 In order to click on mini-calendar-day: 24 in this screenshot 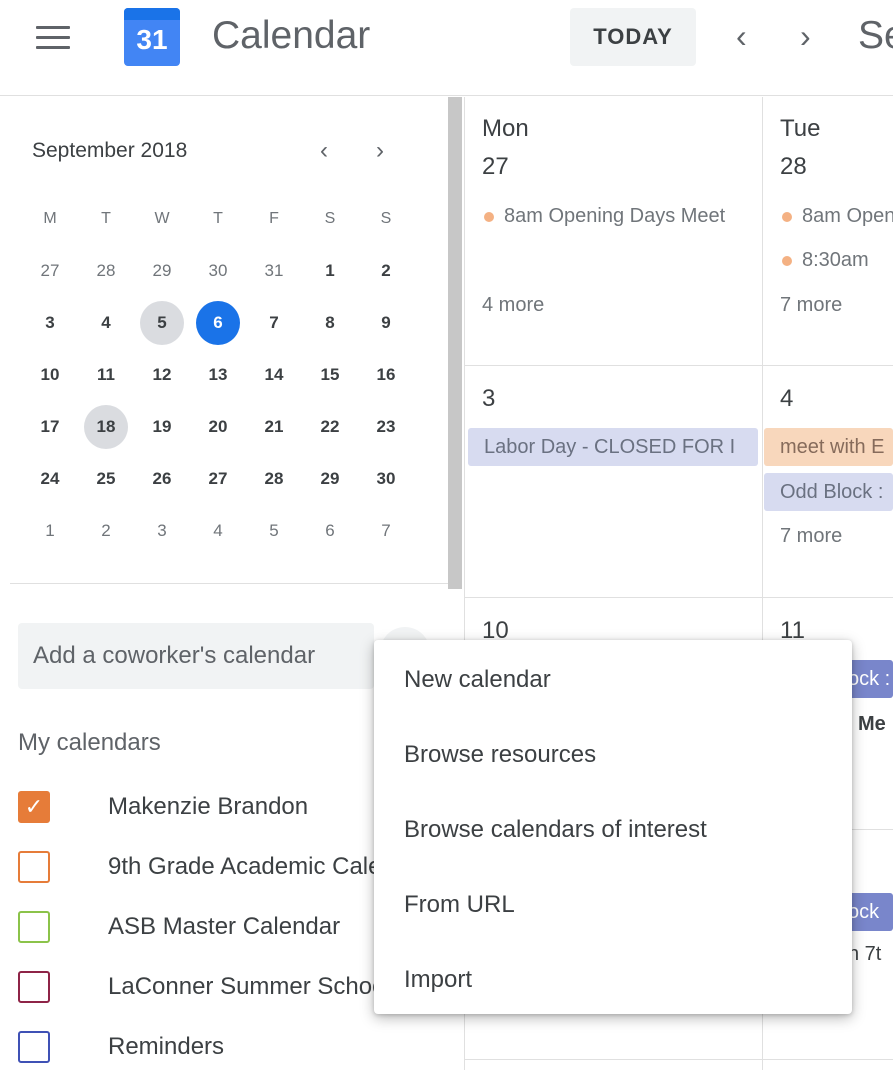, I will do `click(50, 479)`.